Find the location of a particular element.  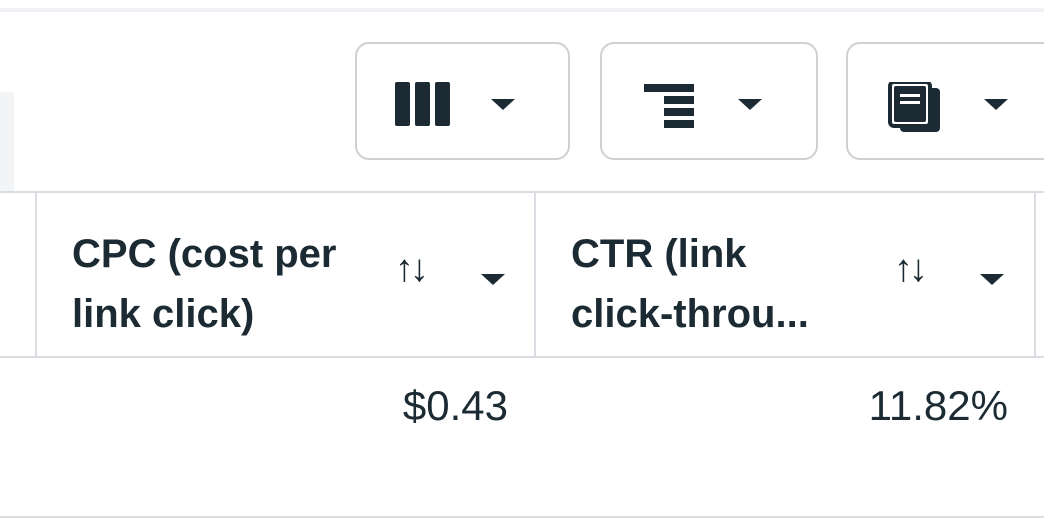

reports-icon is located at coordinates (914, 107).